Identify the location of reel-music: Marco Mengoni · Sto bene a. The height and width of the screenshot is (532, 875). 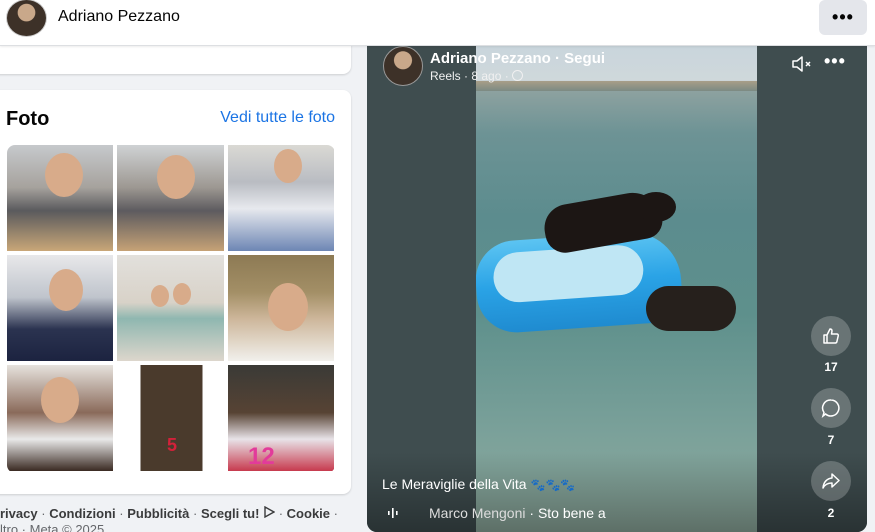
(521, 513).